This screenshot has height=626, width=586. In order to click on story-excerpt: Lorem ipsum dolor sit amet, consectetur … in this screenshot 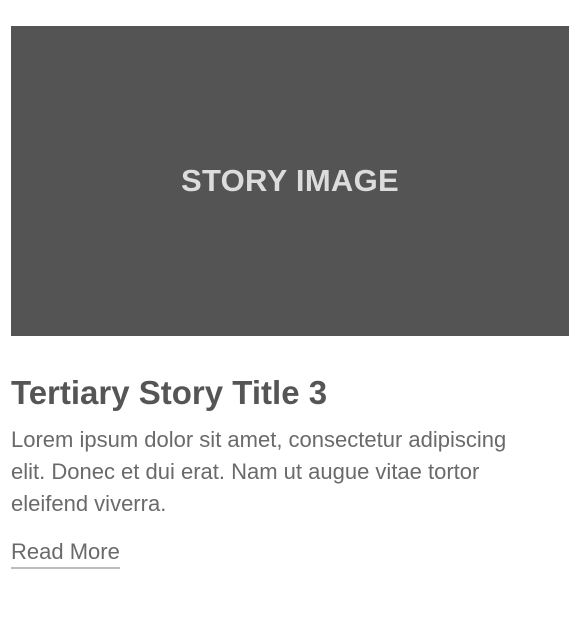, I will do `click(259, 471)`.